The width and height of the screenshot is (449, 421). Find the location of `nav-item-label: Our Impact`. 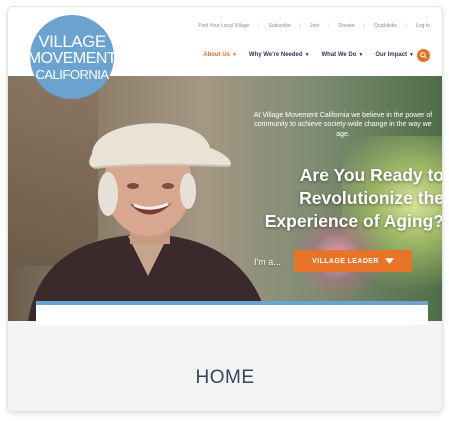

nav-item-label: Our Impact is located at coordinates (391, 55).